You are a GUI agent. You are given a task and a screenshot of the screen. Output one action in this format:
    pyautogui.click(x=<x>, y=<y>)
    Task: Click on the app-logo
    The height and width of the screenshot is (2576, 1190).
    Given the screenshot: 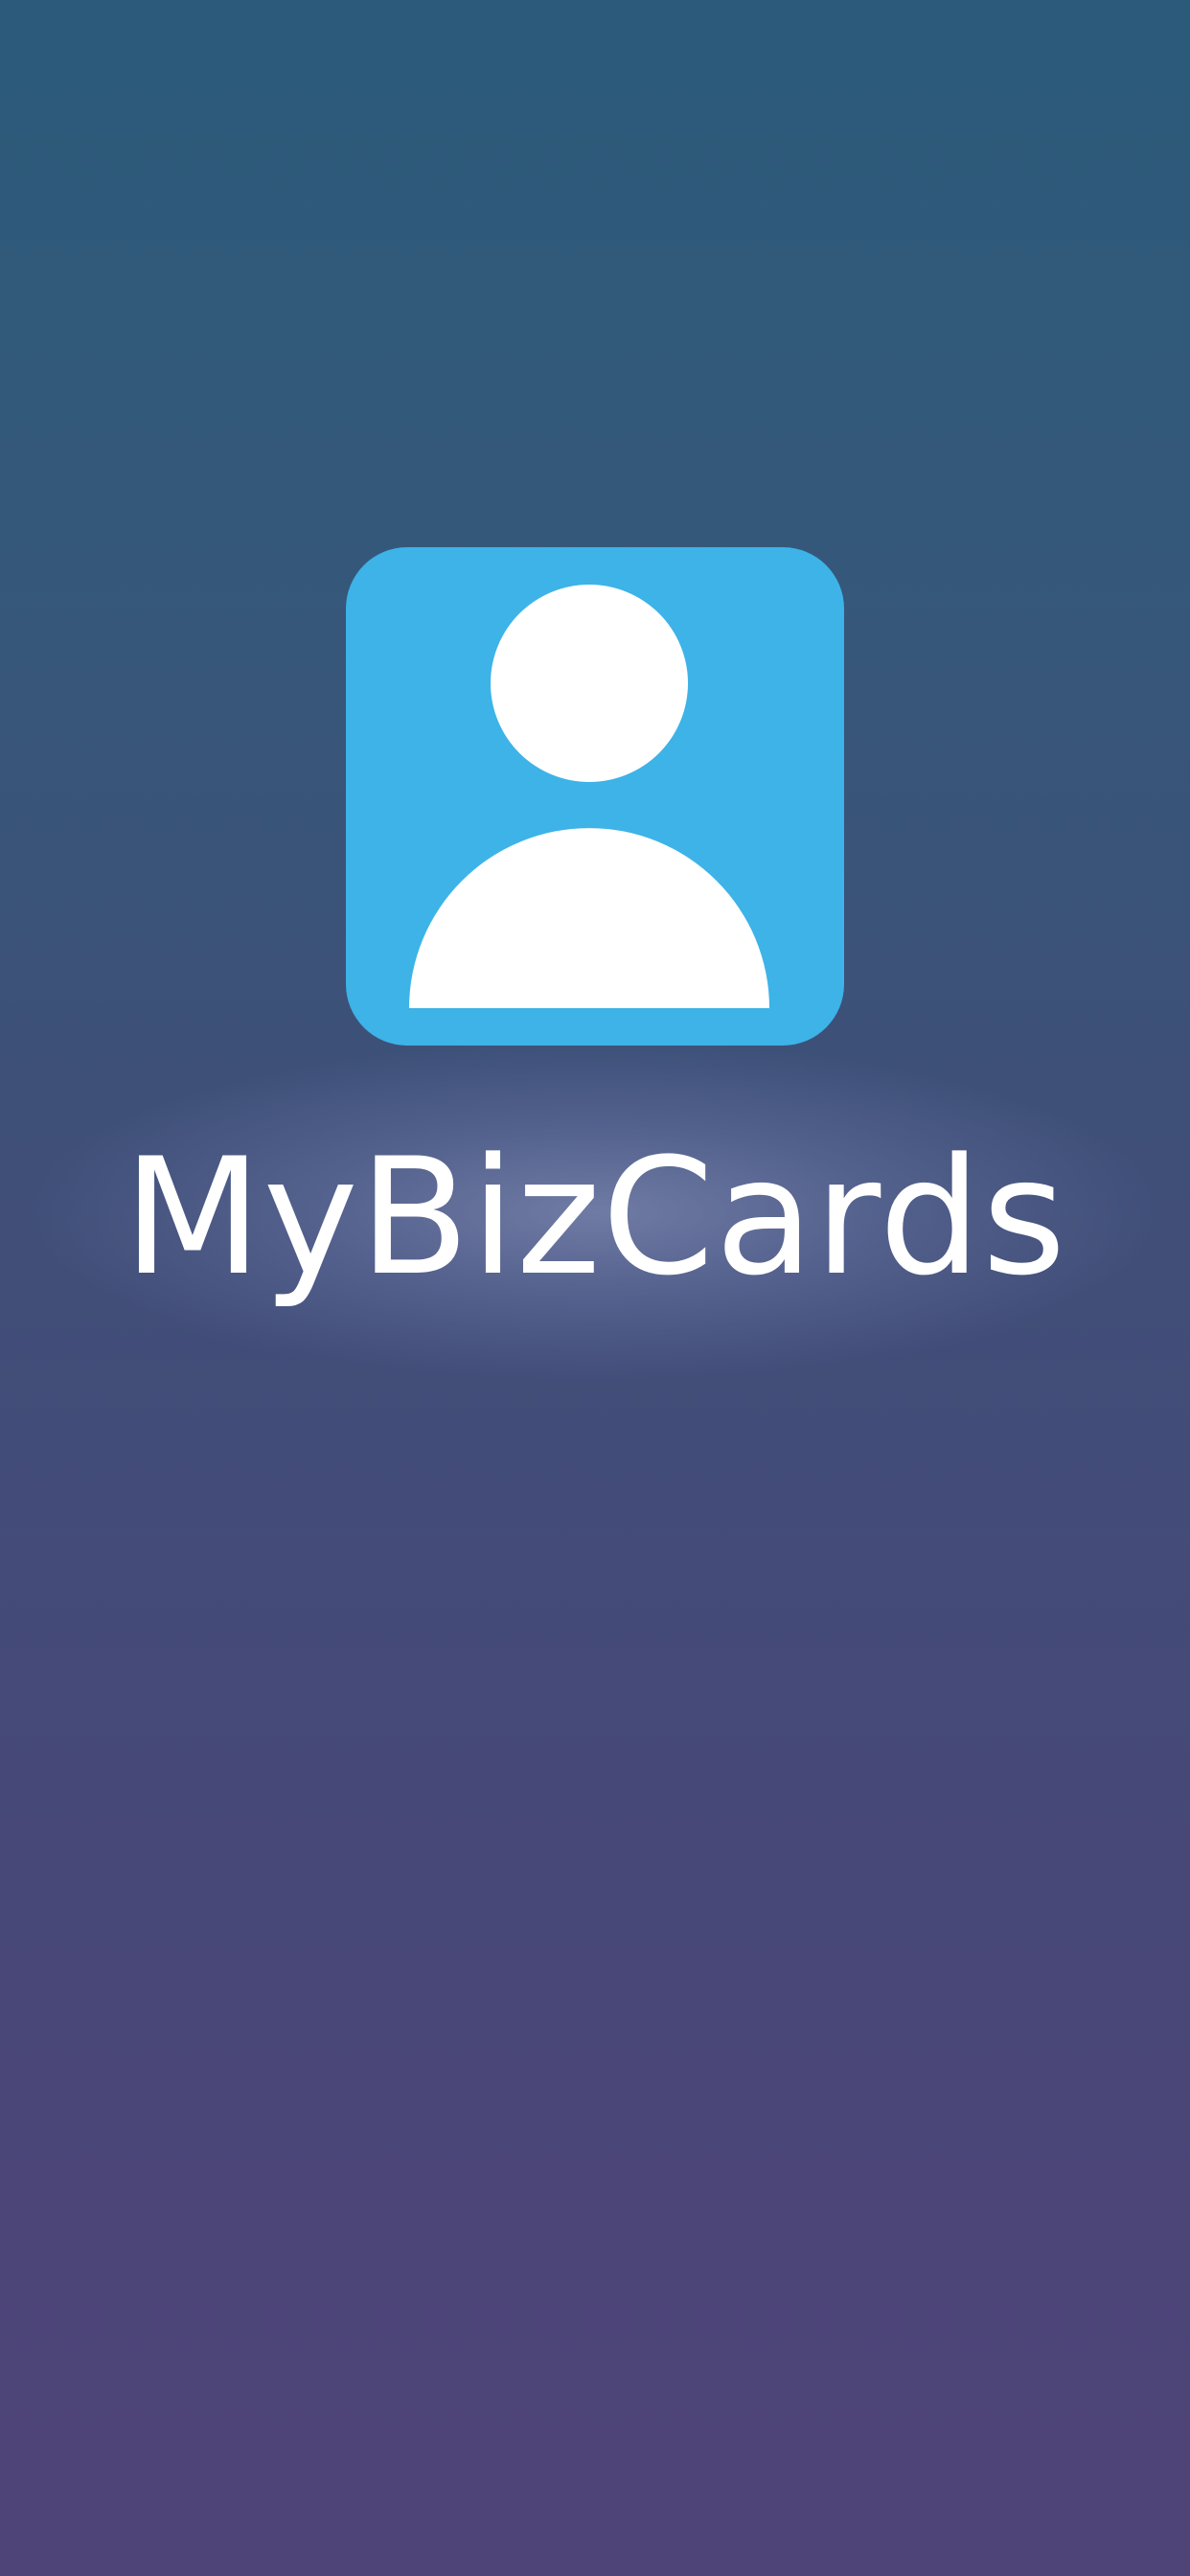 What is the action you would take?
    pyautogui.click(x=595, y=796)
    